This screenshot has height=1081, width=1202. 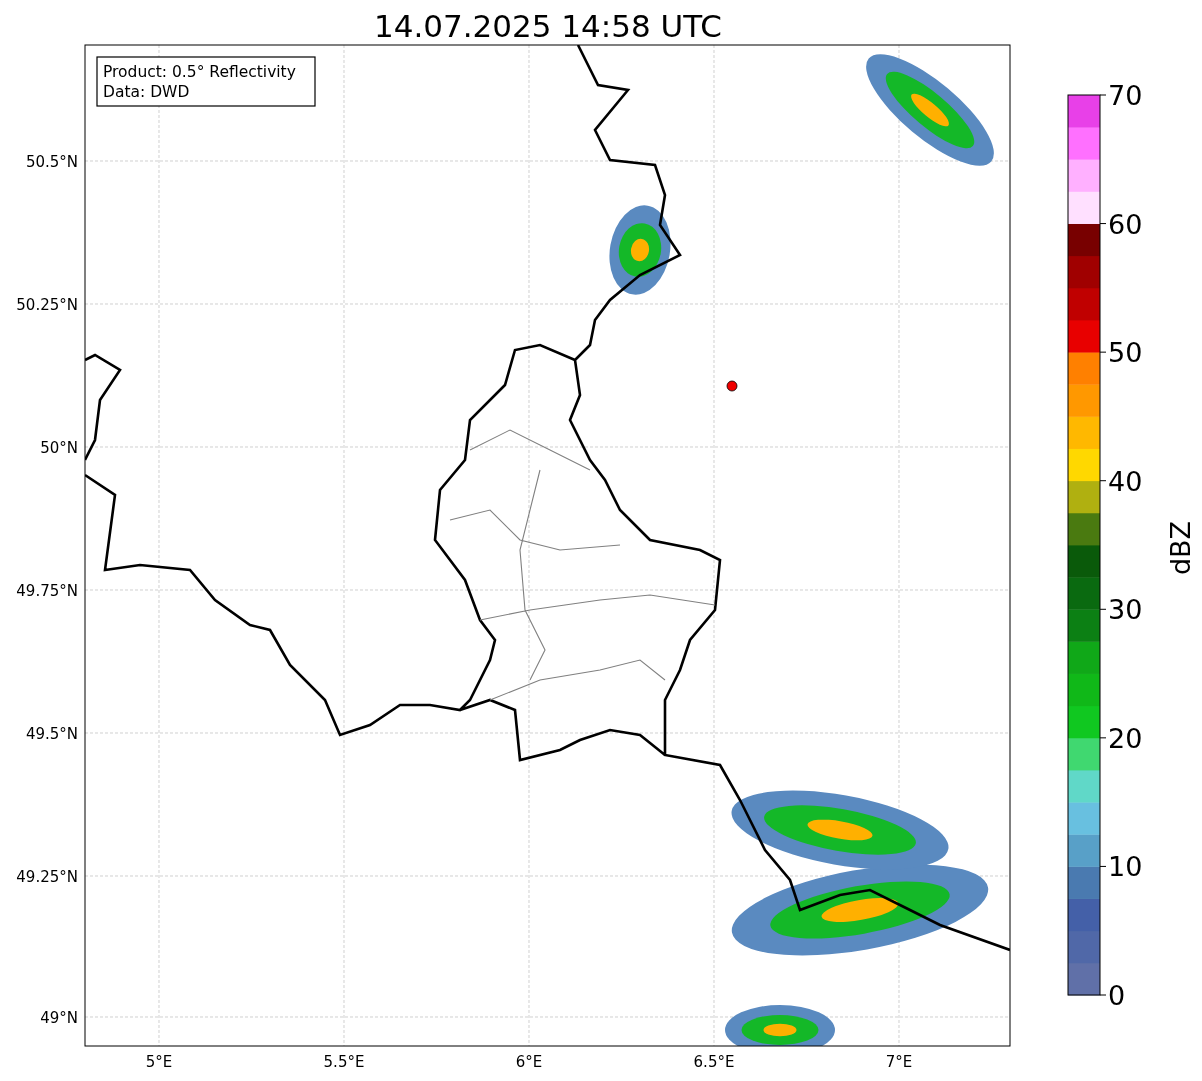 I want to click on colorbar-tick-label: 70, so click(x=1125, y=95).